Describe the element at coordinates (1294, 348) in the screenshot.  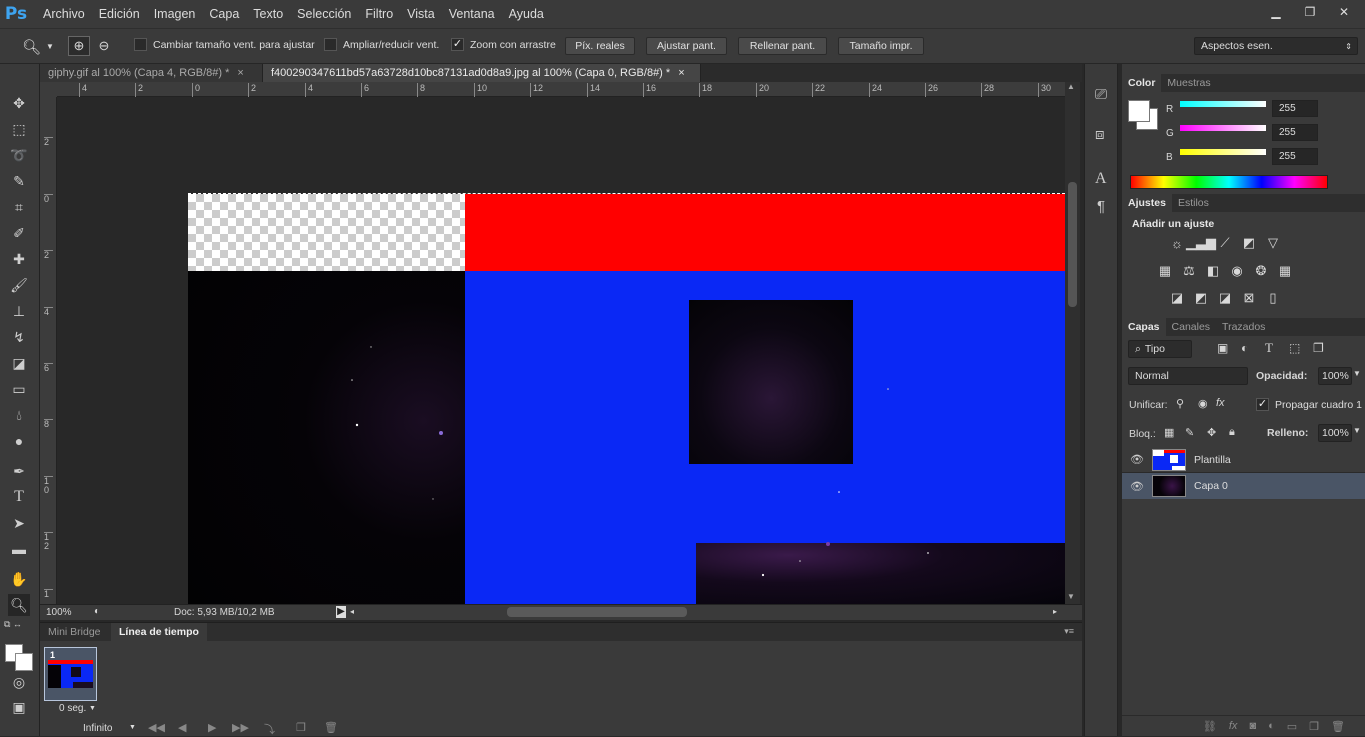
I see `filter-shape-icon: ⬚` at that location.